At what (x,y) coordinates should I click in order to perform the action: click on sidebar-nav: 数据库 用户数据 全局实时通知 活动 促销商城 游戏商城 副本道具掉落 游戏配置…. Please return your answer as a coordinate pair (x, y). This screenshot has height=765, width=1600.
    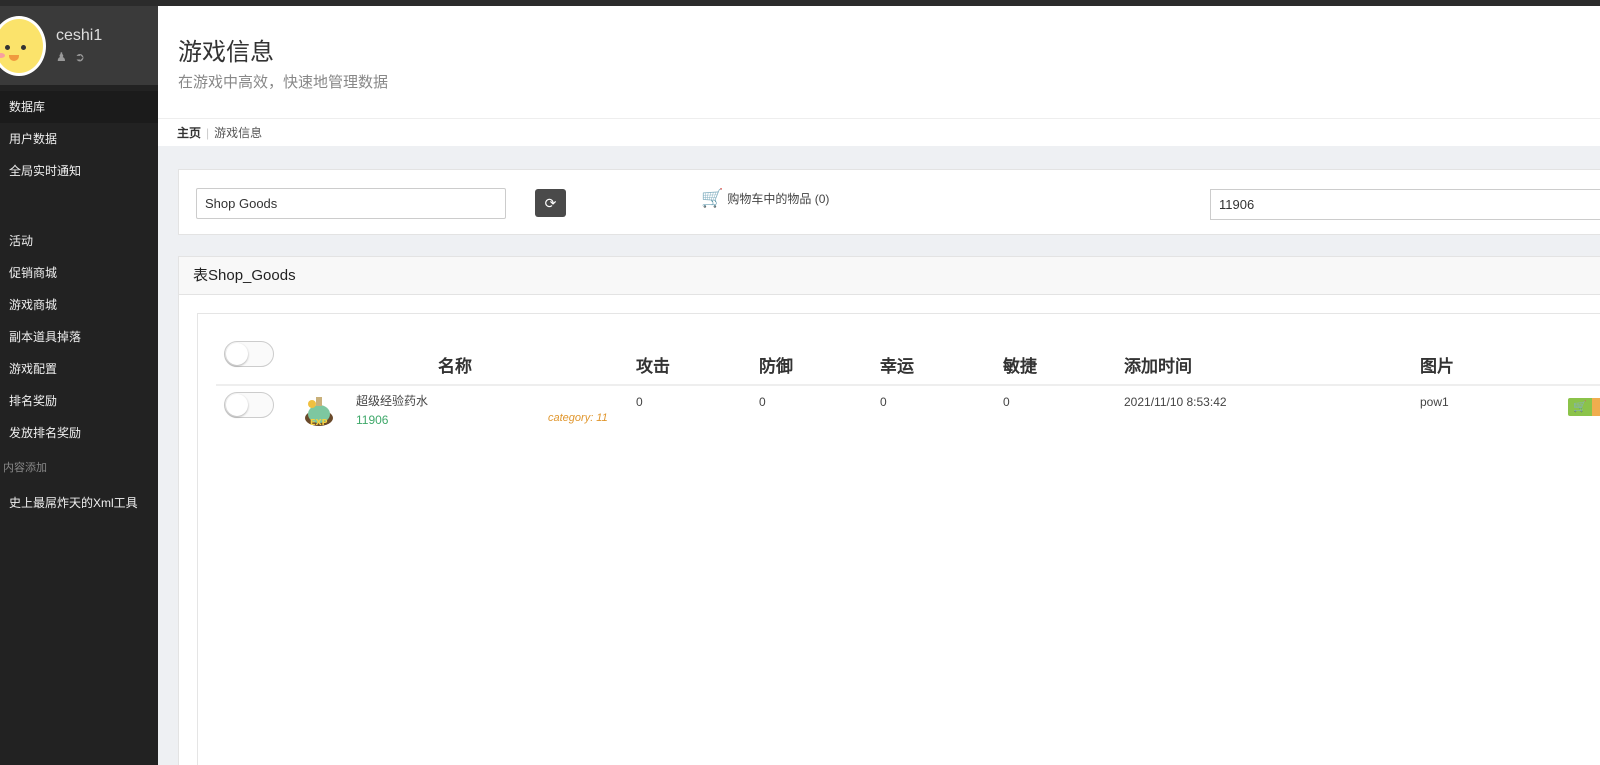
    Looking at the image, I should click on (79, 302).